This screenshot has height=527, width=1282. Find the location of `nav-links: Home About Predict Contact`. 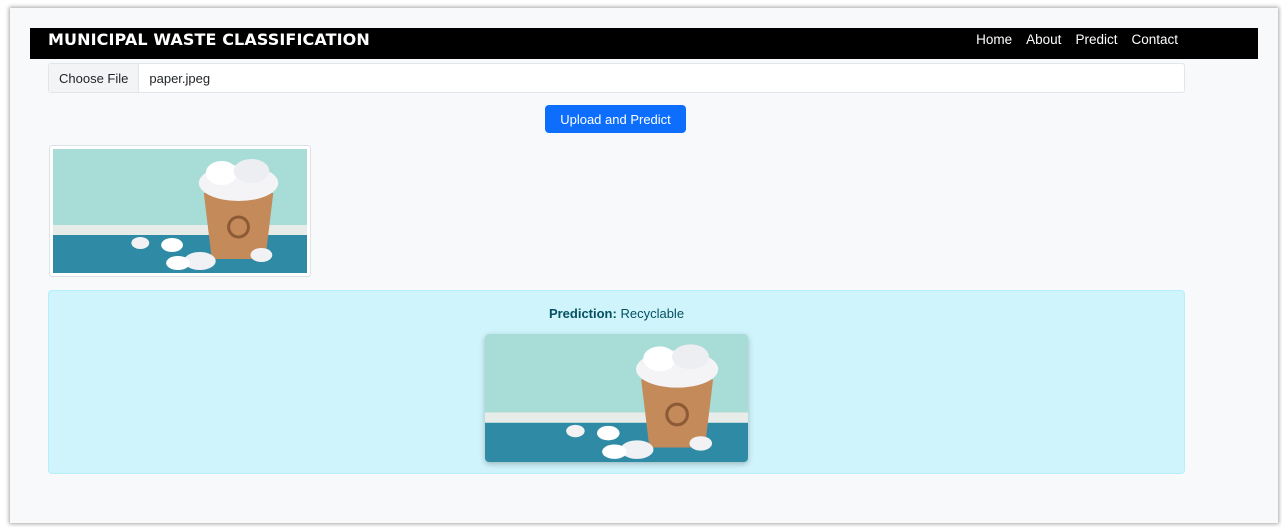

nav-links: Home About Predict Contact is located at coordinates (1077, 40).